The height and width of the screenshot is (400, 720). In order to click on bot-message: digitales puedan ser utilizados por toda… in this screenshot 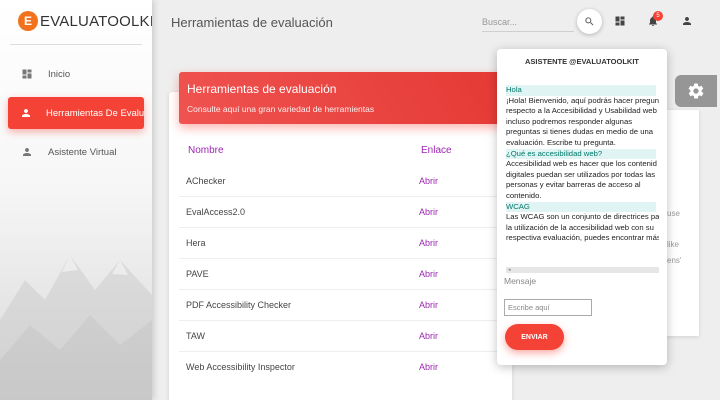, I will do `click(581, 174)`.